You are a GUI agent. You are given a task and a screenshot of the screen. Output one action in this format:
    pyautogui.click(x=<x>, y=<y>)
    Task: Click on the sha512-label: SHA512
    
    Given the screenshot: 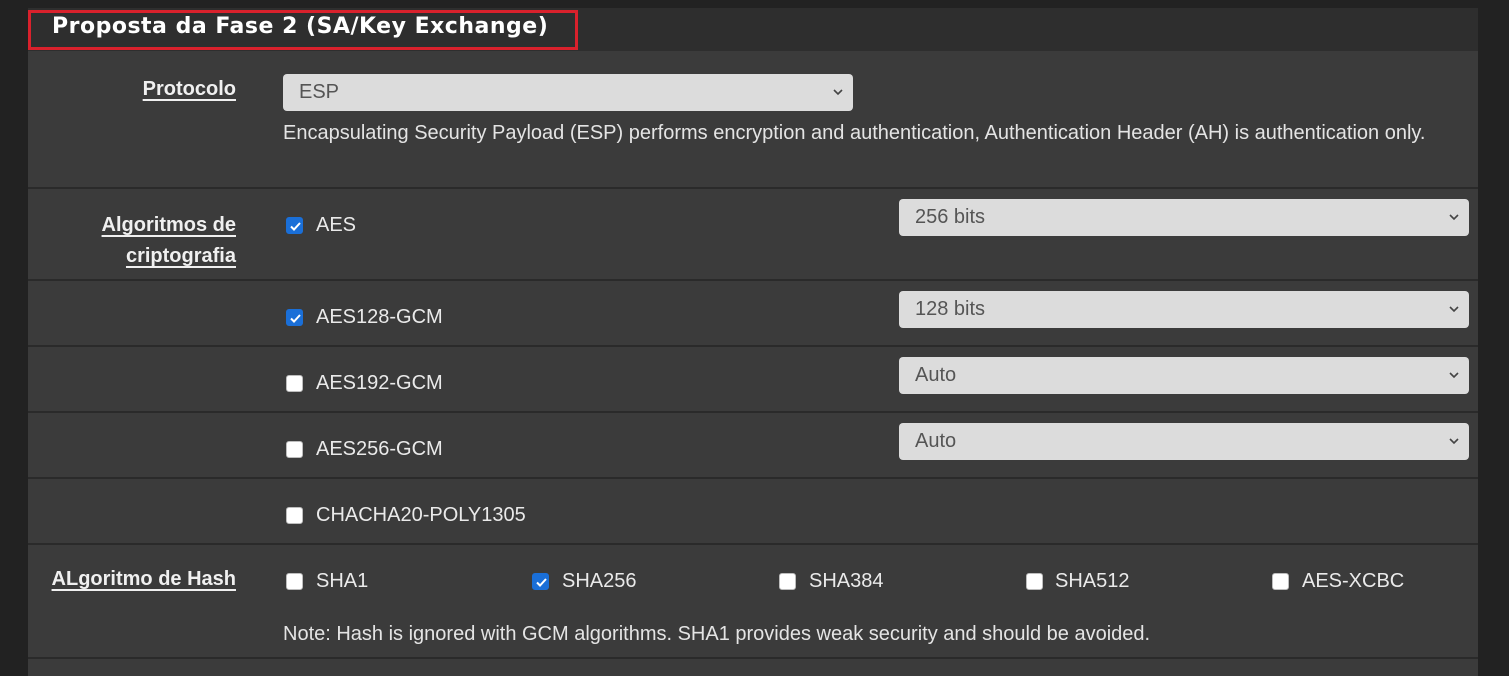 What is the action you would take?
    pyautogui.click(x=1092, y=581)
    